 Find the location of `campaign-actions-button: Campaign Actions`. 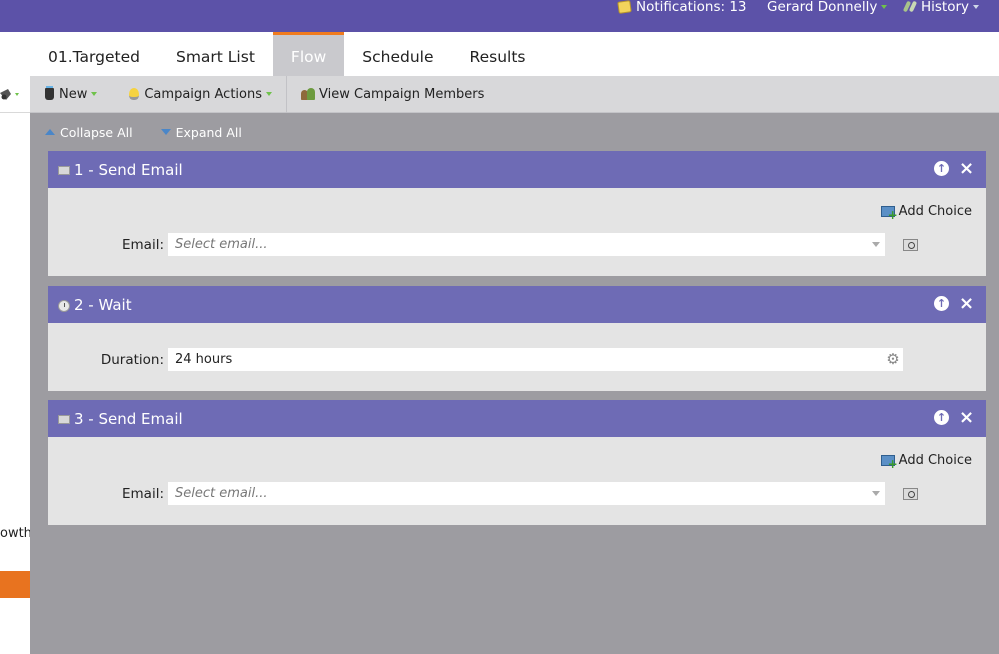

campaign-actions-button: Campaign Actions is located at coordinates (200, 94).